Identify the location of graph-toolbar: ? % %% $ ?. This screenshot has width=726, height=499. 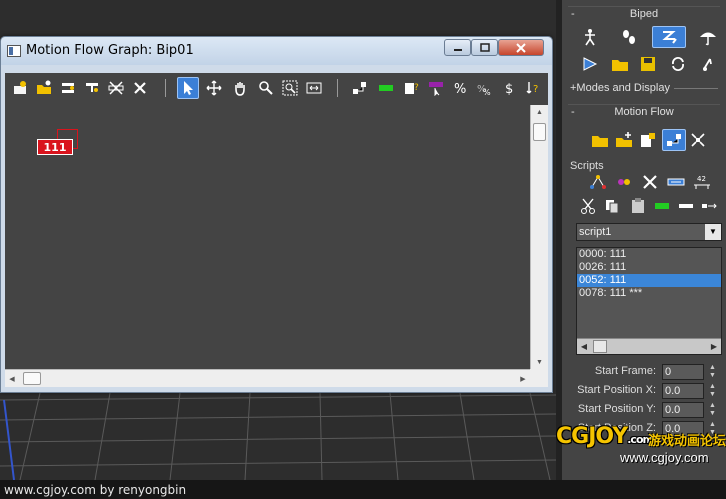
(276, 89).